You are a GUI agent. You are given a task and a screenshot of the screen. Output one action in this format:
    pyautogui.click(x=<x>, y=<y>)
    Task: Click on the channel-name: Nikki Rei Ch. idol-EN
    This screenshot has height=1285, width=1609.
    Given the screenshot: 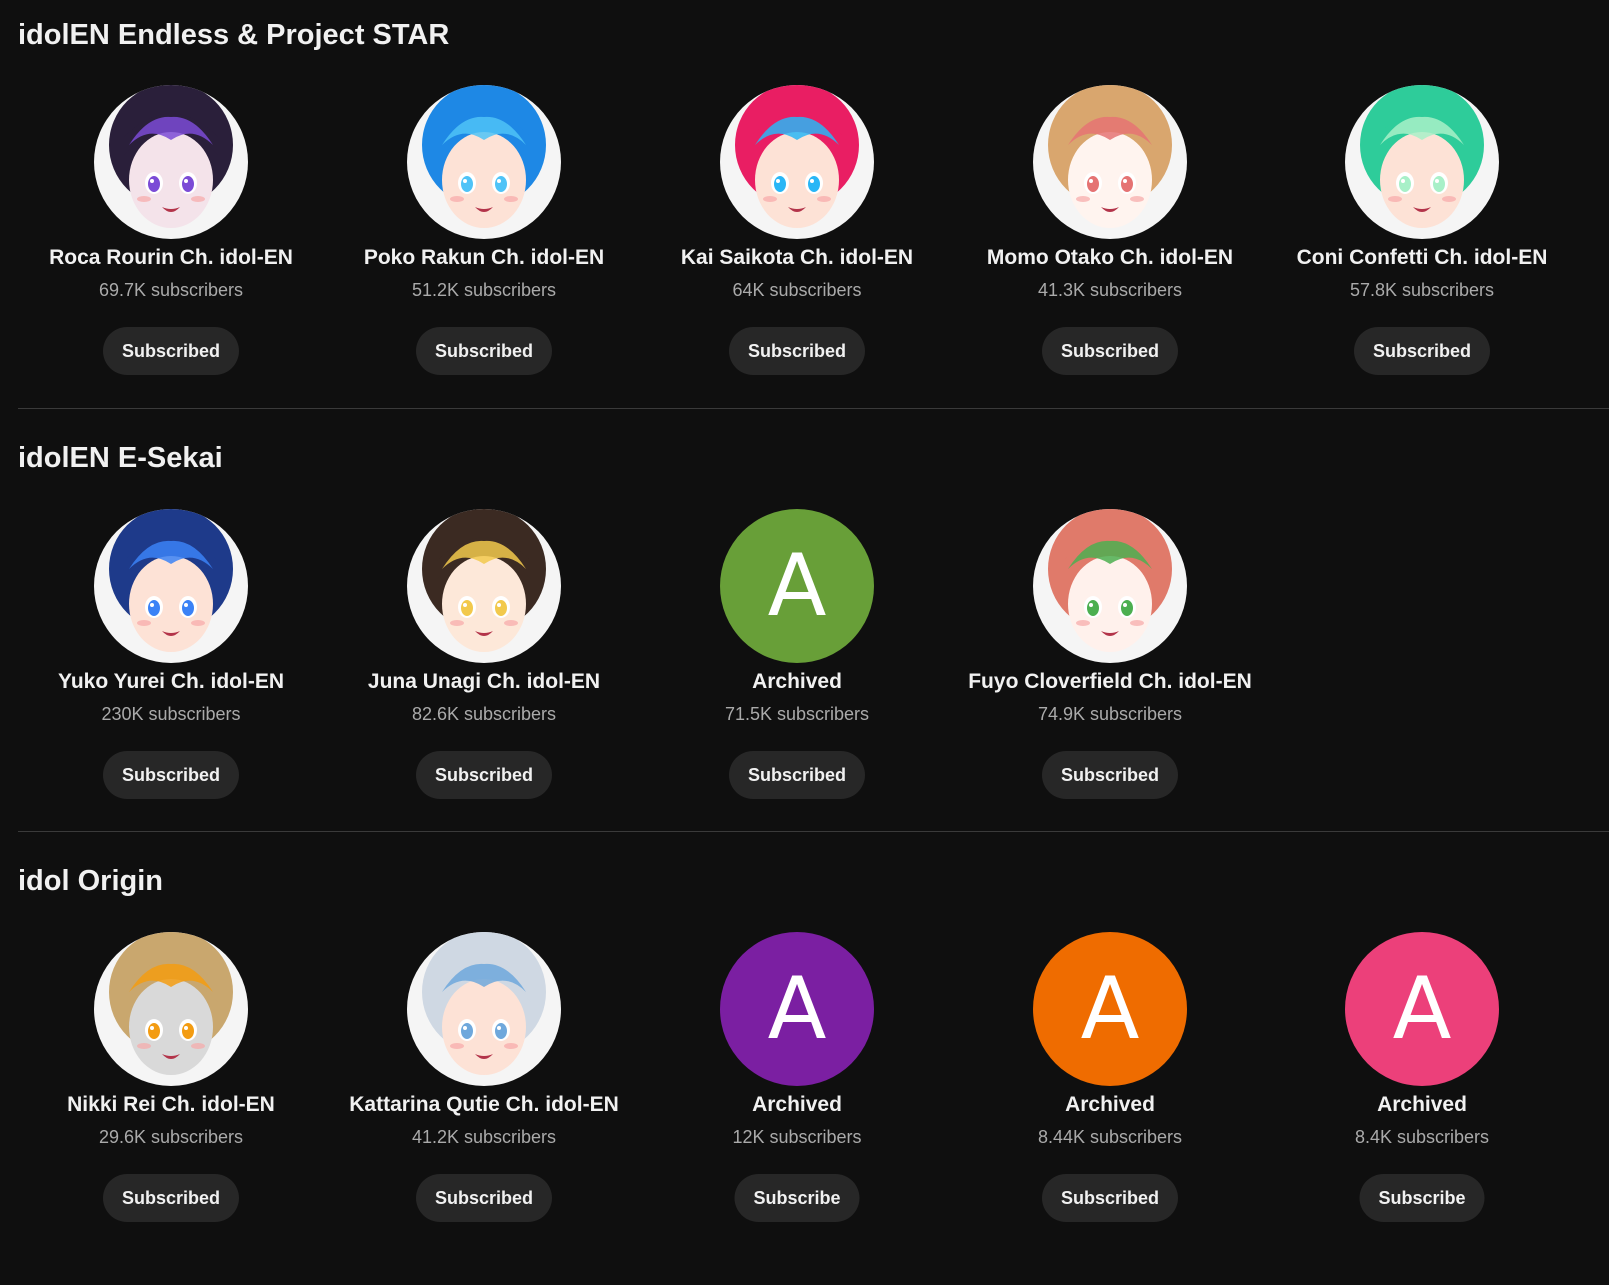 What is the action you would take?
    pyautogui.click(x=171, y=1105)
    